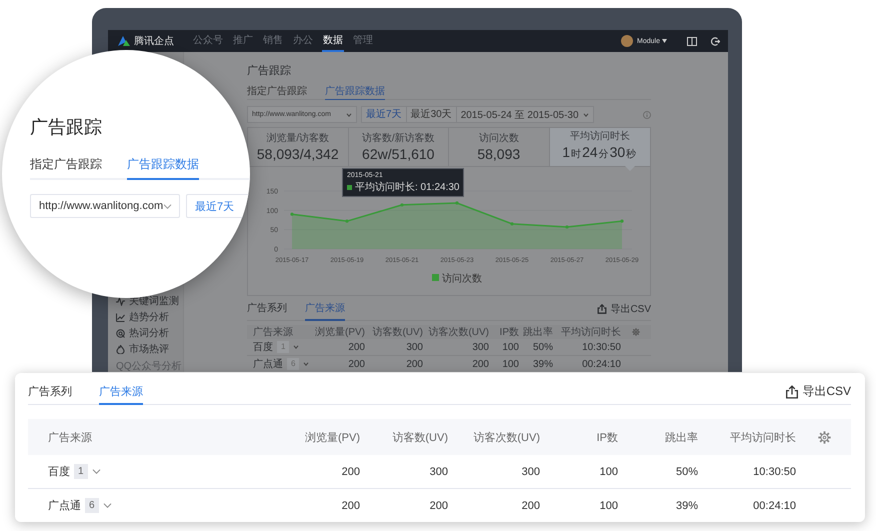 This screenshot has height=531, width=876. What do you see at coordinates (363, 41) in the screenshot?
I see `nav-item: 管理` at bounding box center [363, 41].